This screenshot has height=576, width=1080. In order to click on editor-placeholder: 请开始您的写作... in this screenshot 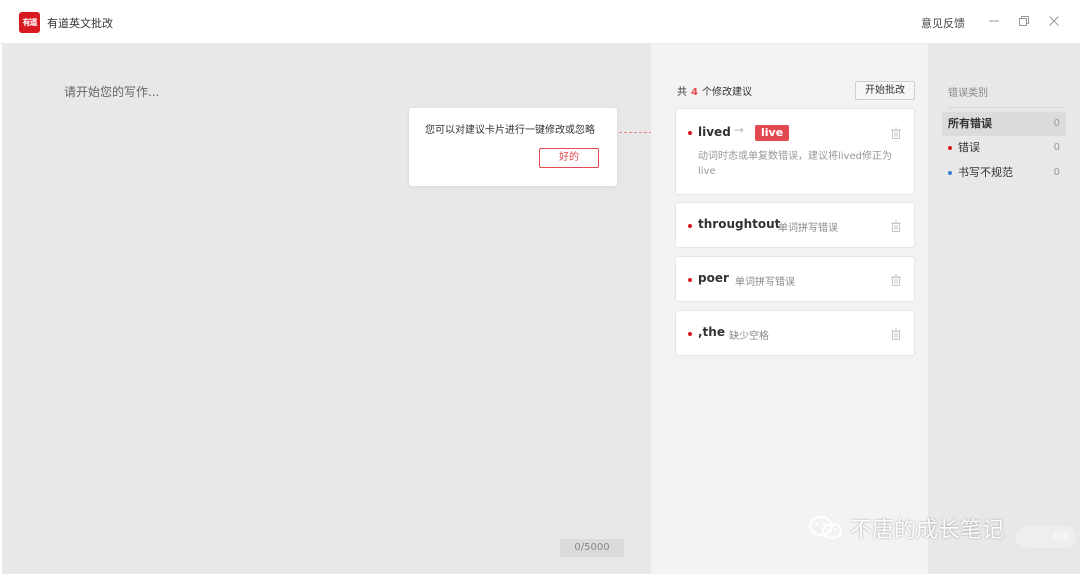, I will do `click(112, 92)`.